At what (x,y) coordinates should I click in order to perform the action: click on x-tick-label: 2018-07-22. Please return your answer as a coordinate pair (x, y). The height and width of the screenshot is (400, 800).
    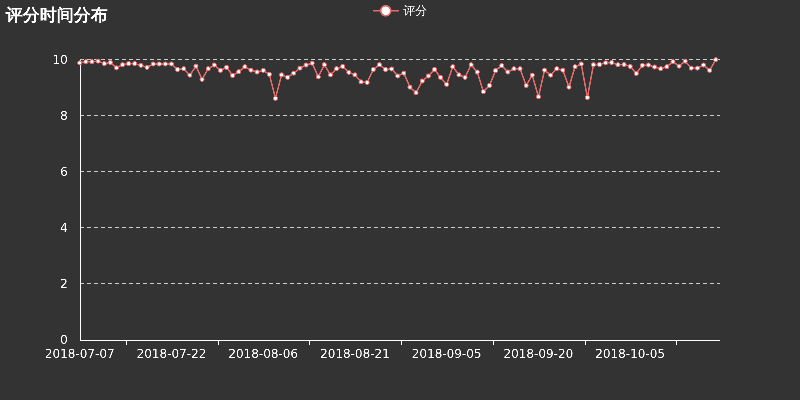
    Looking at the image, I should click on (171, 354).